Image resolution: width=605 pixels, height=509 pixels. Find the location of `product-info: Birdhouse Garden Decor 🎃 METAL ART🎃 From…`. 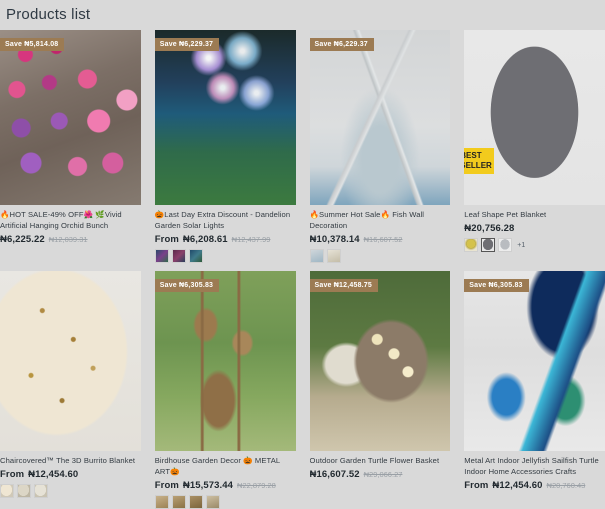

product-info: Birdhouse Garden Decor 🎃 METAL ART🎃 From… is located at coordinates (225, 480).